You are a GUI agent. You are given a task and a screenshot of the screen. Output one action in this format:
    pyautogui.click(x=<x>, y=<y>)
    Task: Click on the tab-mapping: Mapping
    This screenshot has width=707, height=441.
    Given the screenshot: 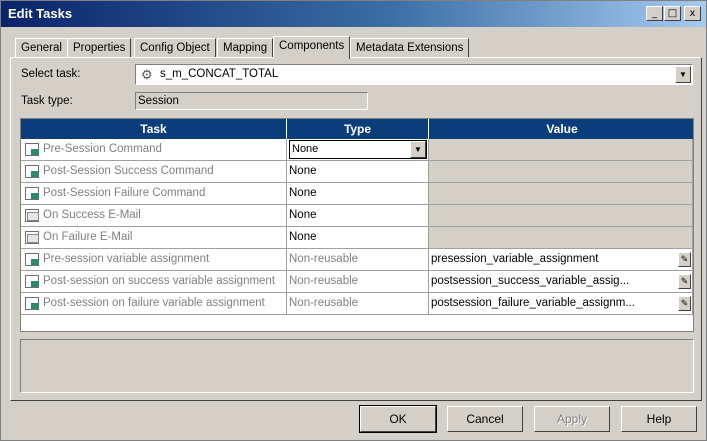 What is the action you would take?
    pyautogui.click(x=245, y=48)
    